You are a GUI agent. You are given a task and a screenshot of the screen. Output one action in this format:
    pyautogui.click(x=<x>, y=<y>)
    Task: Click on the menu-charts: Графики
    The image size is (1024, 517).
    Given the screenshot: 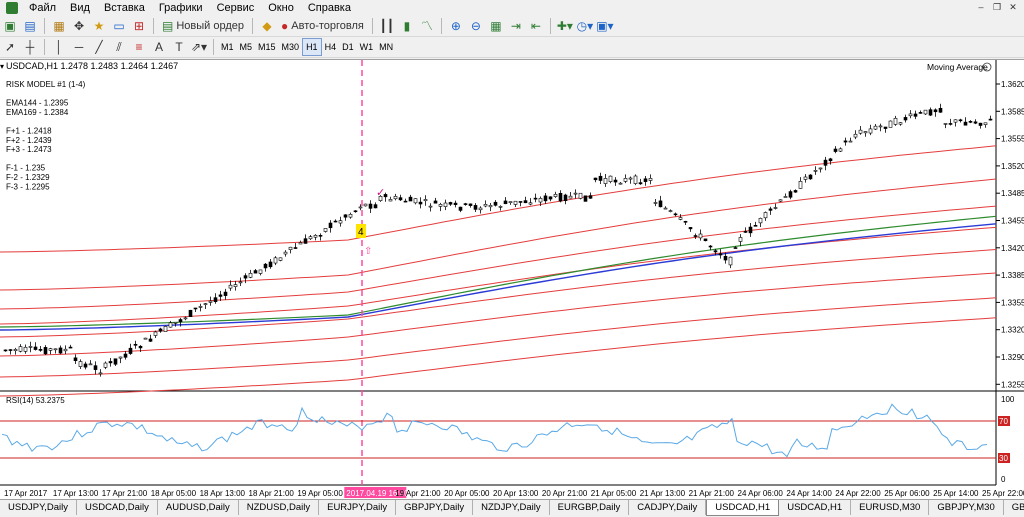 What is the action you would take?
    pyautogui.click(x=181, y=8)
    